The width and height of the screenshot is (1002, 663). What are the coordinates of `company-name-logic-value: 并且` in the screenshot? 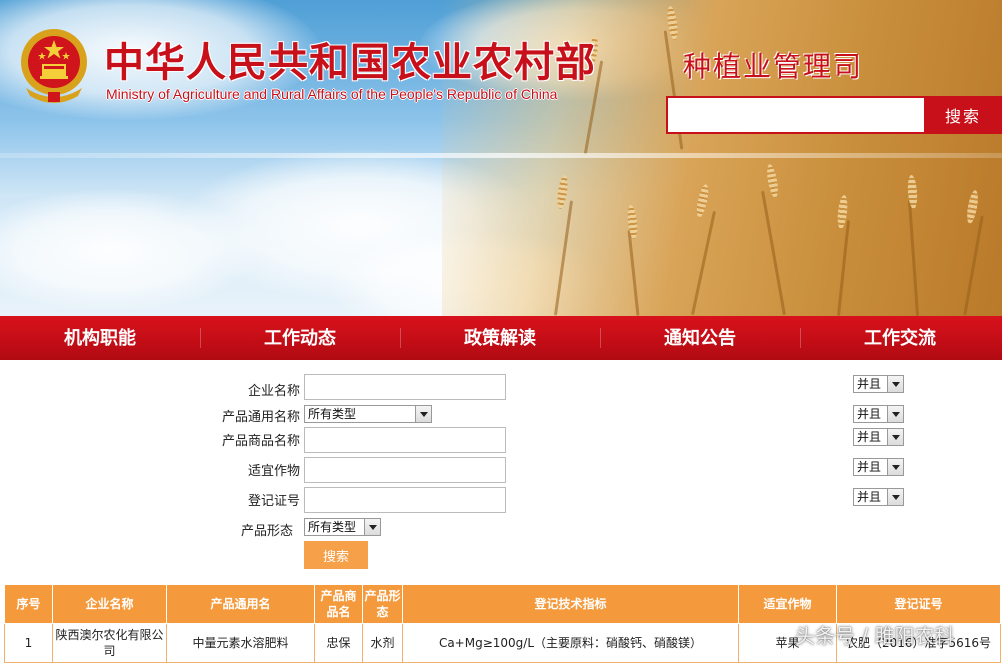 It's located at (869, 384).